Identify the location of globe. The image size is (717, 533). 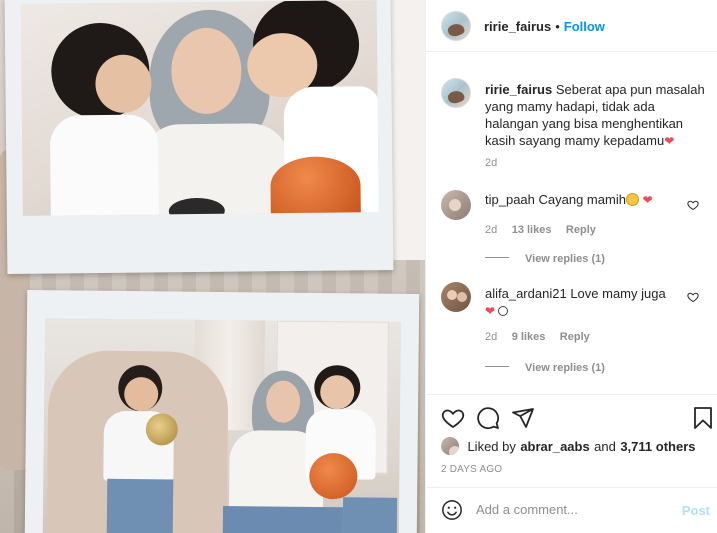
(162, 429).